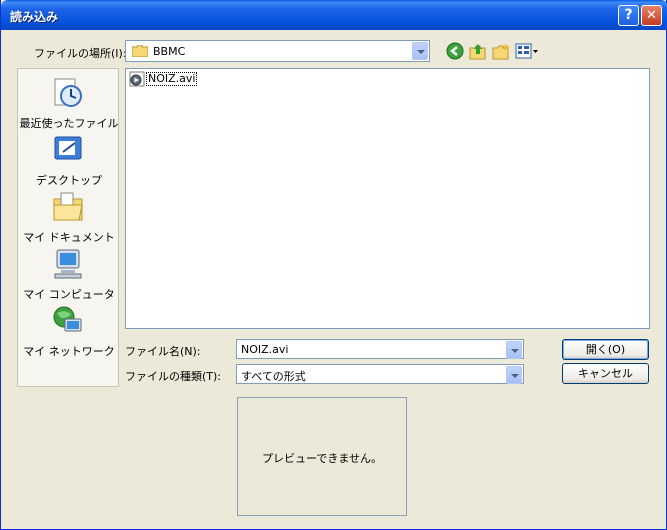 This screenshot has width=667, height=530. What do you see at coordinates (169, 51) in the screenshot?
I see `look-in-value: BBMC` at bounding box center [169, 51].